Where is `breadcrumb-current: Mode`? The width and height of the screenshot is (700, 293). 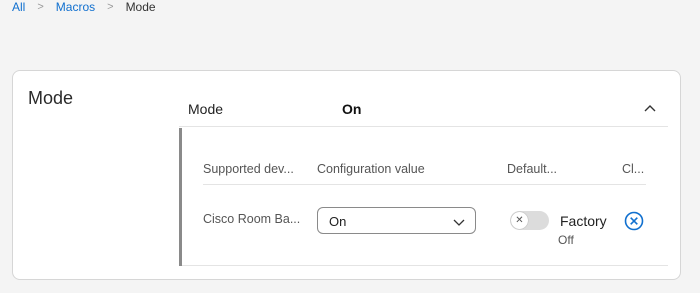
breadcrumb-current: Mode is located at coordinates (140, 7).